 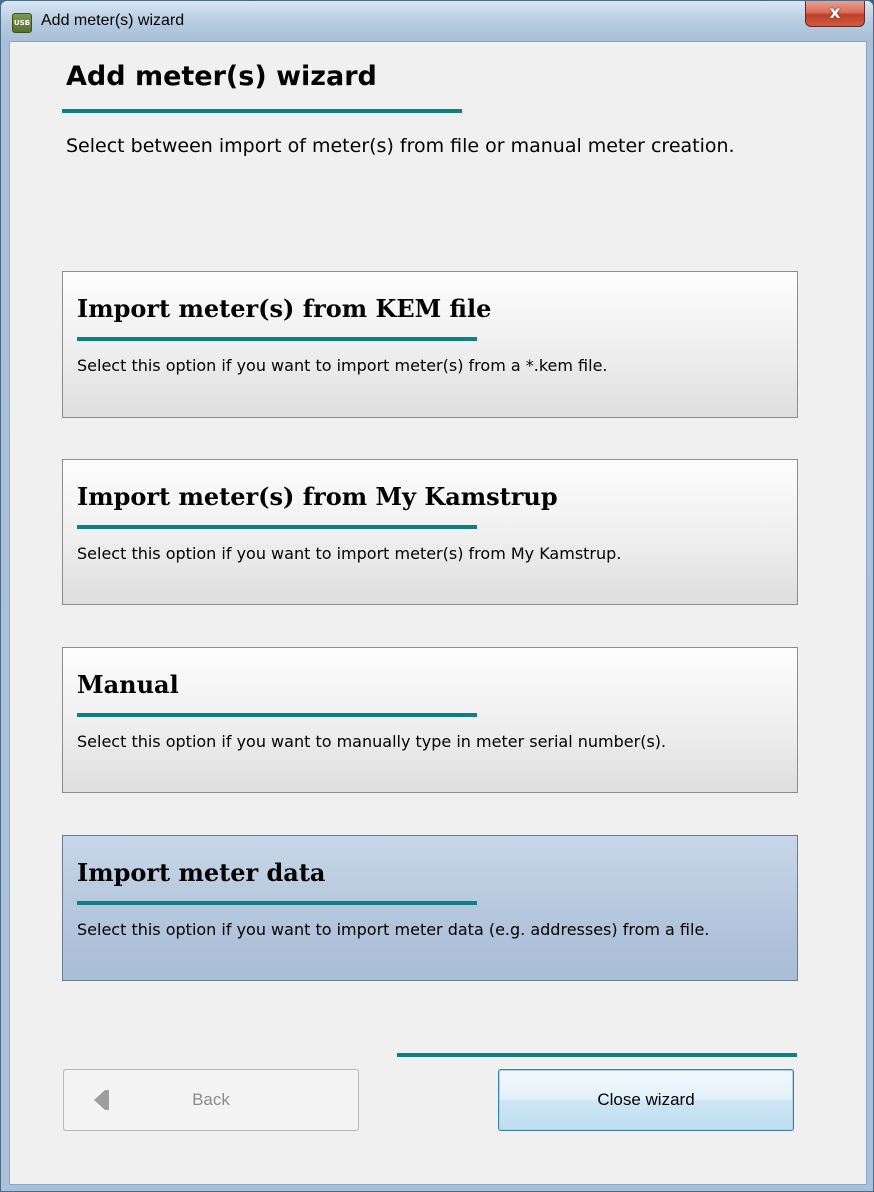 I want to click on option-title: Import meter data, so click(x=201, y=872).